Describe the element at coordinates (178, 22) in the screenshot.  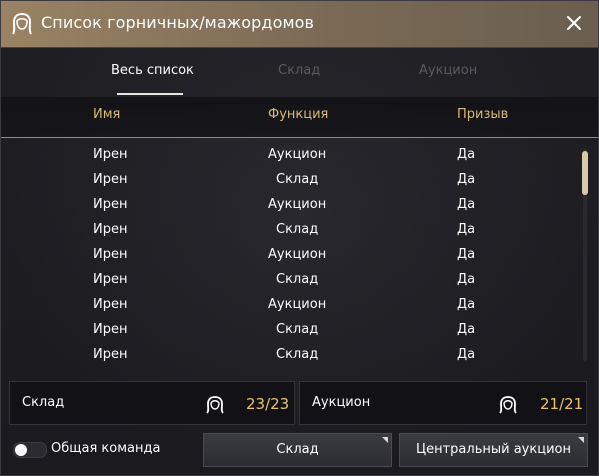
I see `window-title: Список горничных/мажордомов` at that location.